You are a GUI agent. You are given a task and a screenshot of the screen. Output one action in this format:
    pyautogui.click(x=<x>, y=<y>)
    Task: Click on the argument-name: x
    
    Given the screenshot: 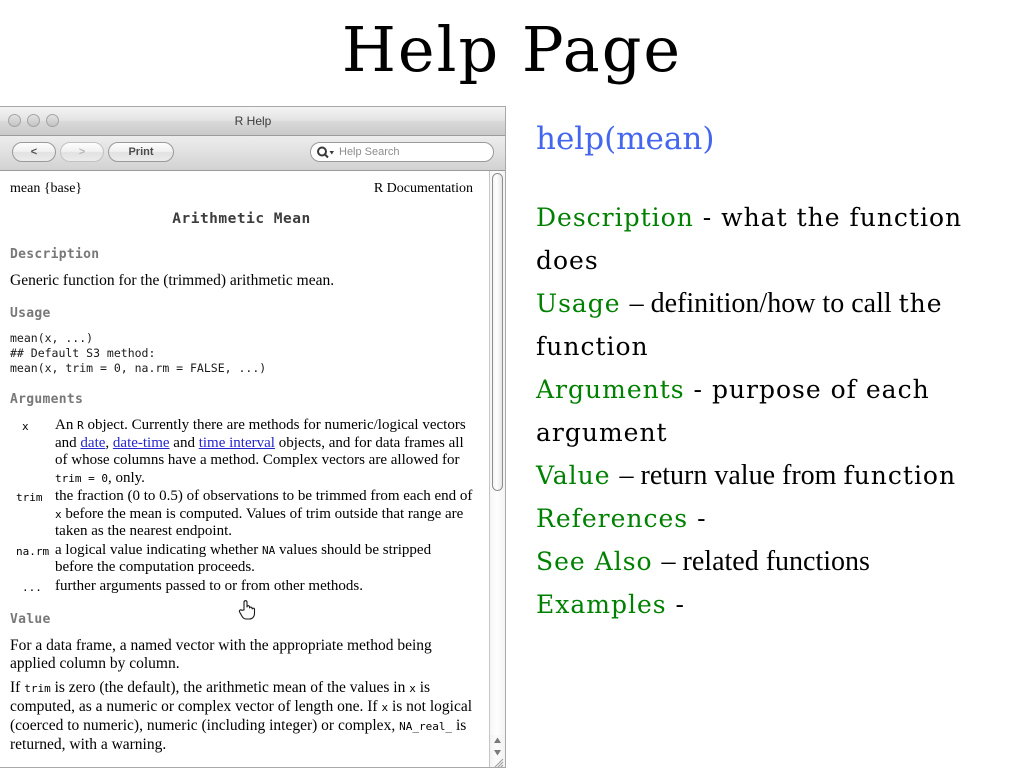 What is the action you would take?
    pyautogui.click(x=25, y=426)
    